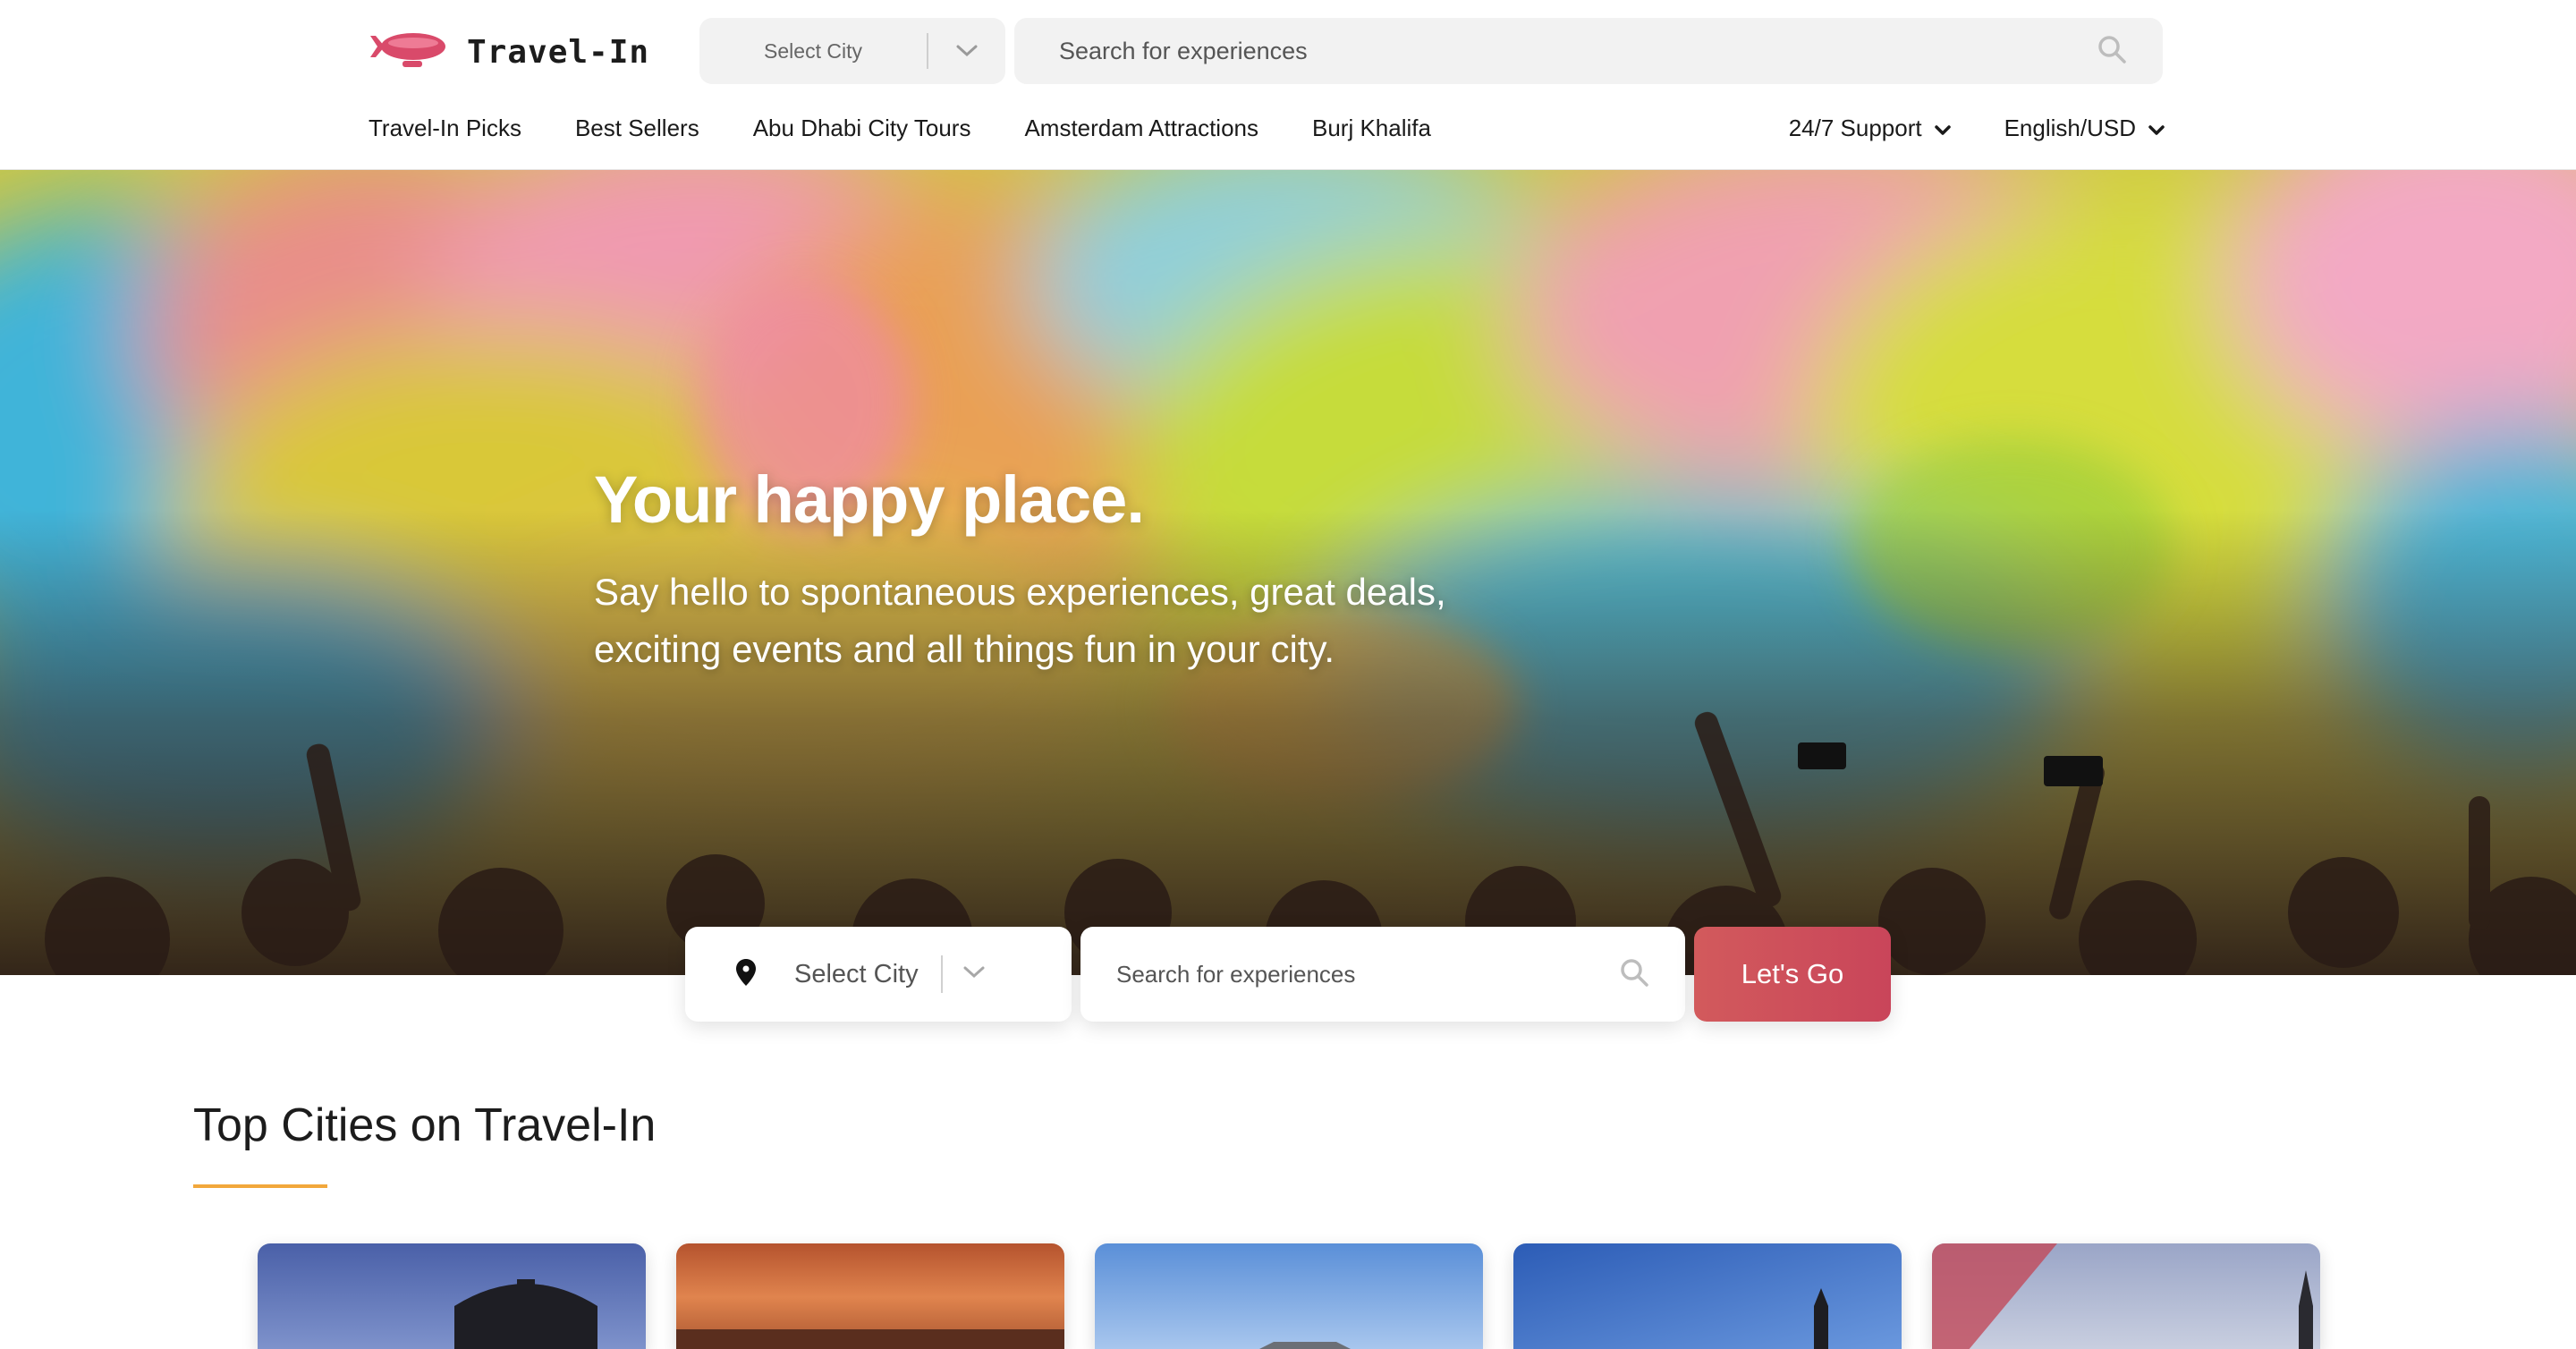  Describe the element at coordinates (558, 52) in the screenshot. I see `brand-name: Travel-In` at that location.